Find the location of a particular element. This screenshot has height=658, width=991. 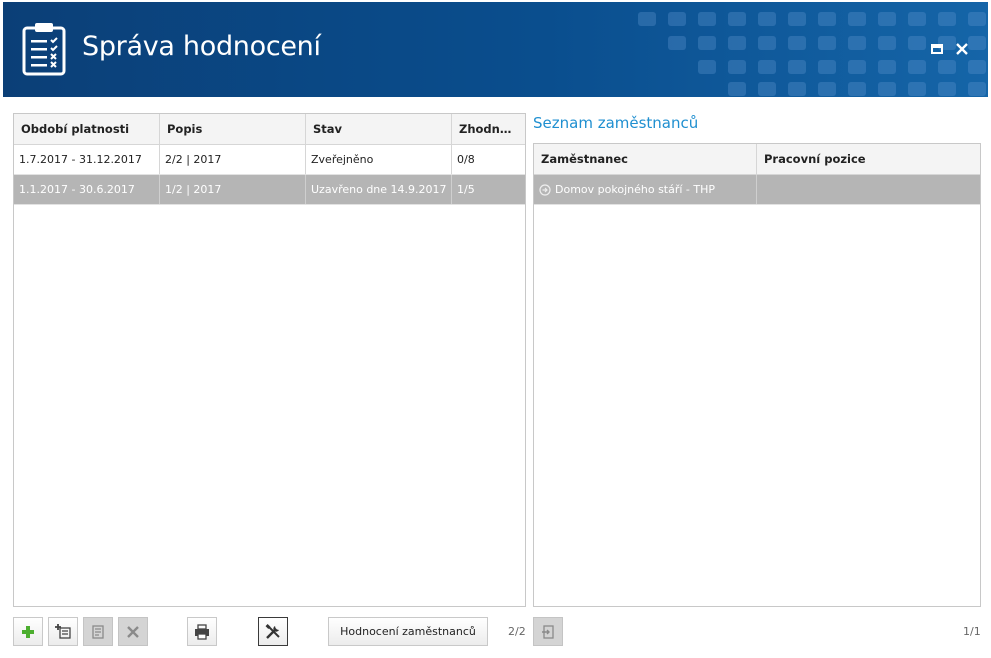

table-row-selected: Domov pokojného stáří - THP is located at coordinates (757, 190).